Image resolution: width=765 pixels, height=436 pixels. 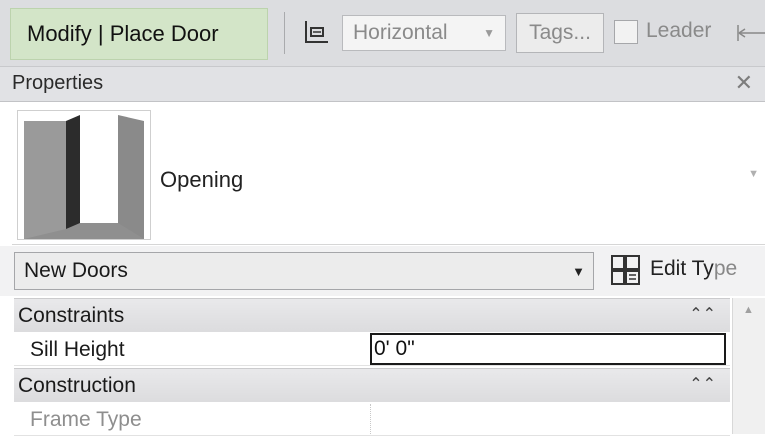 I want to click on tag-orientation-dropdown: Horizontal ▼, so click(x=424, y=33).